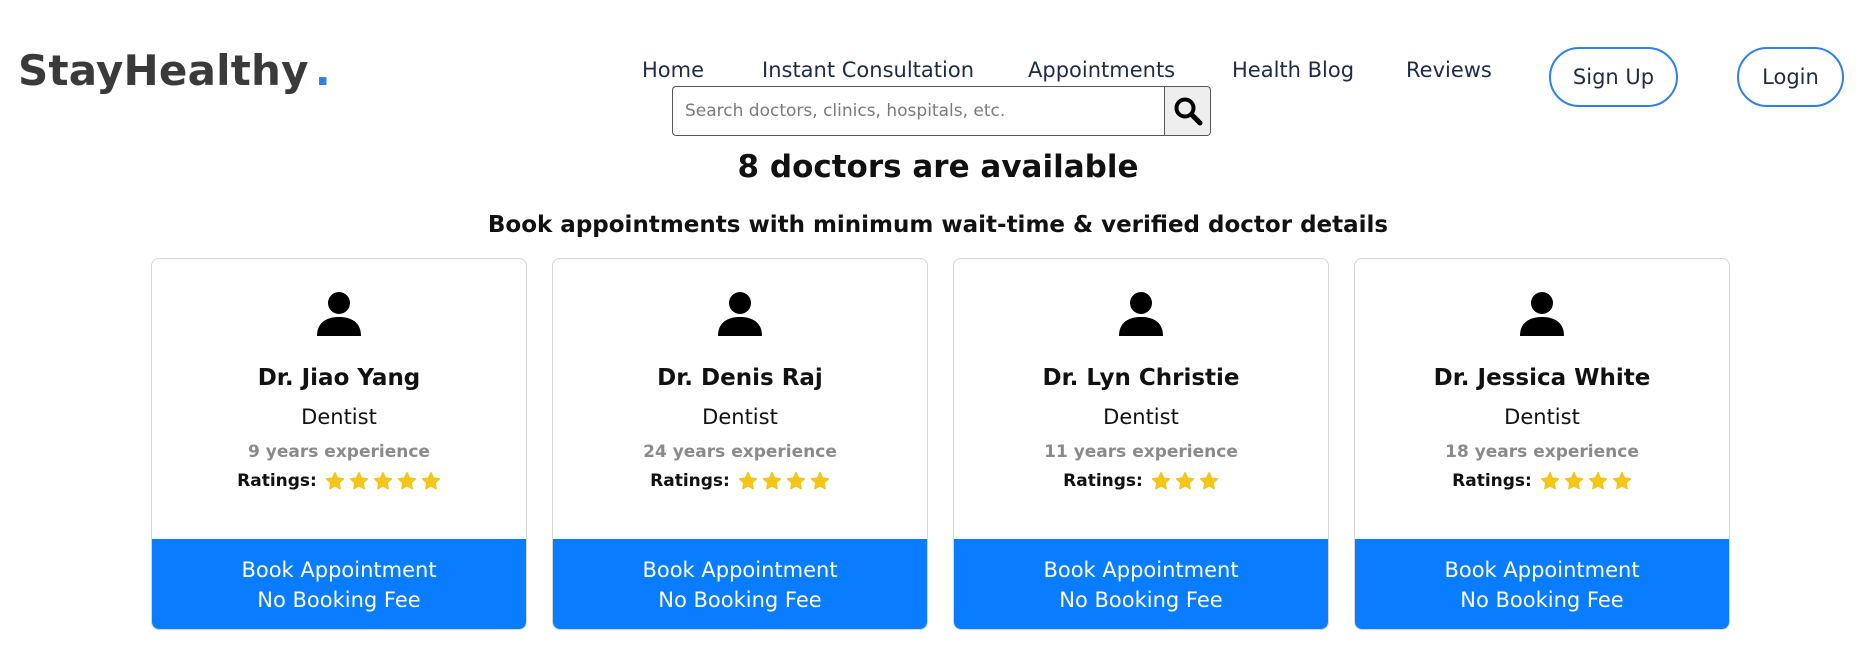  What do you see at coordinates (1542, 378) in the screenshot?
I see `doctor-name: Dr. Jessica White` at bounding box center [1542, 378].